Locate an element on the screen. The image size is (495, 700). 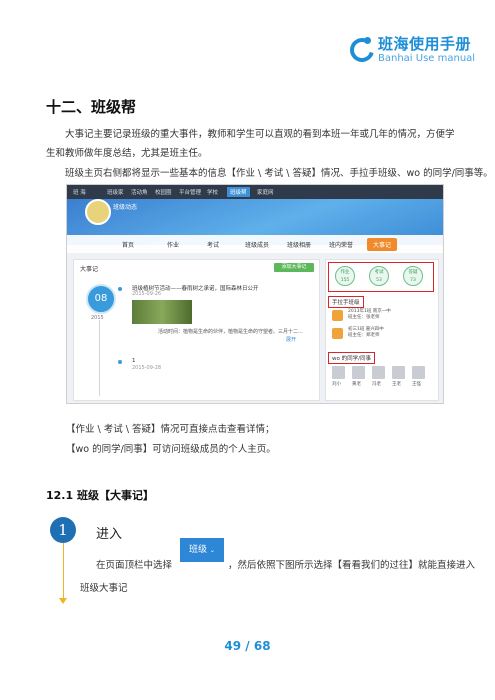
classmates-title: wo 的同学/同事 is located at coordinates (351, 358).